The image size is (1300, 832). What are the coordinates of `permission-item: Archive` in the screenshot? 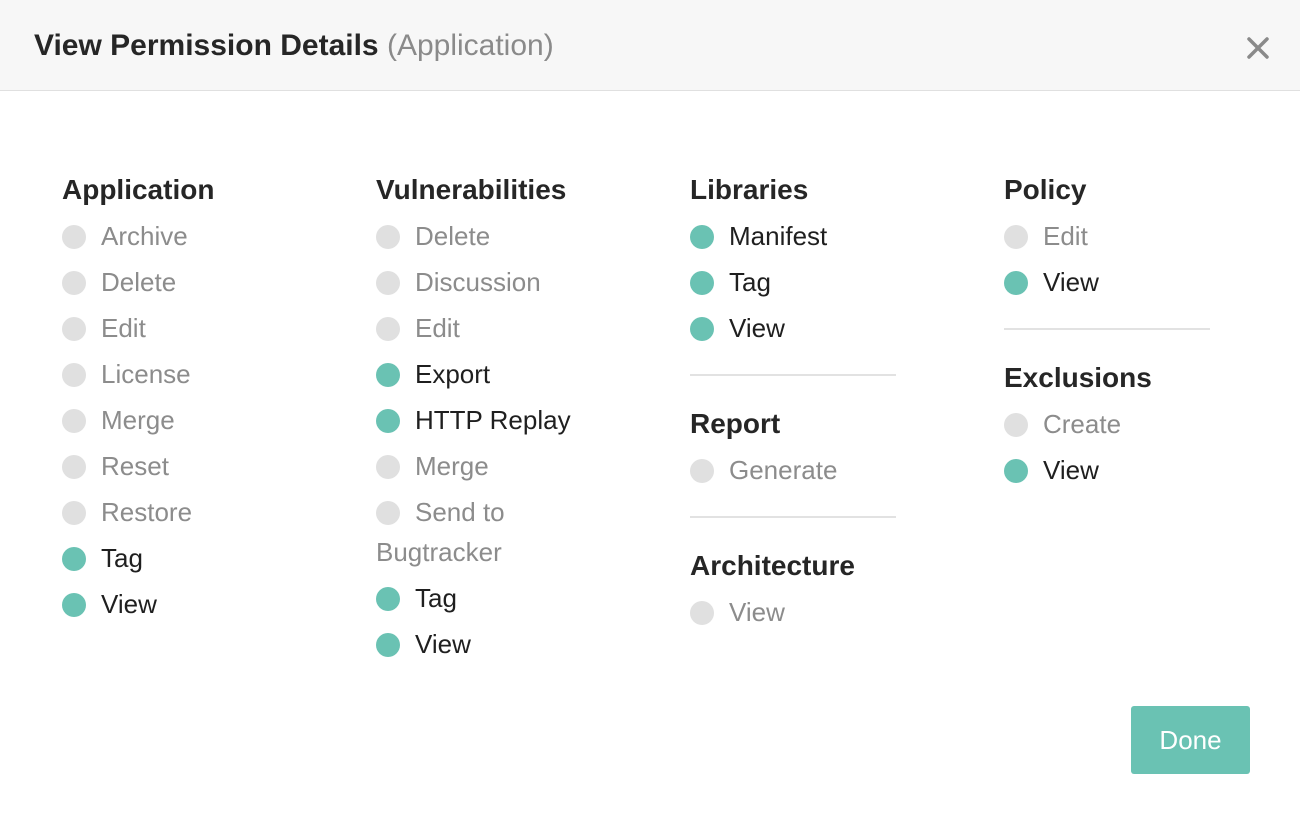 It's located at (182, 236).